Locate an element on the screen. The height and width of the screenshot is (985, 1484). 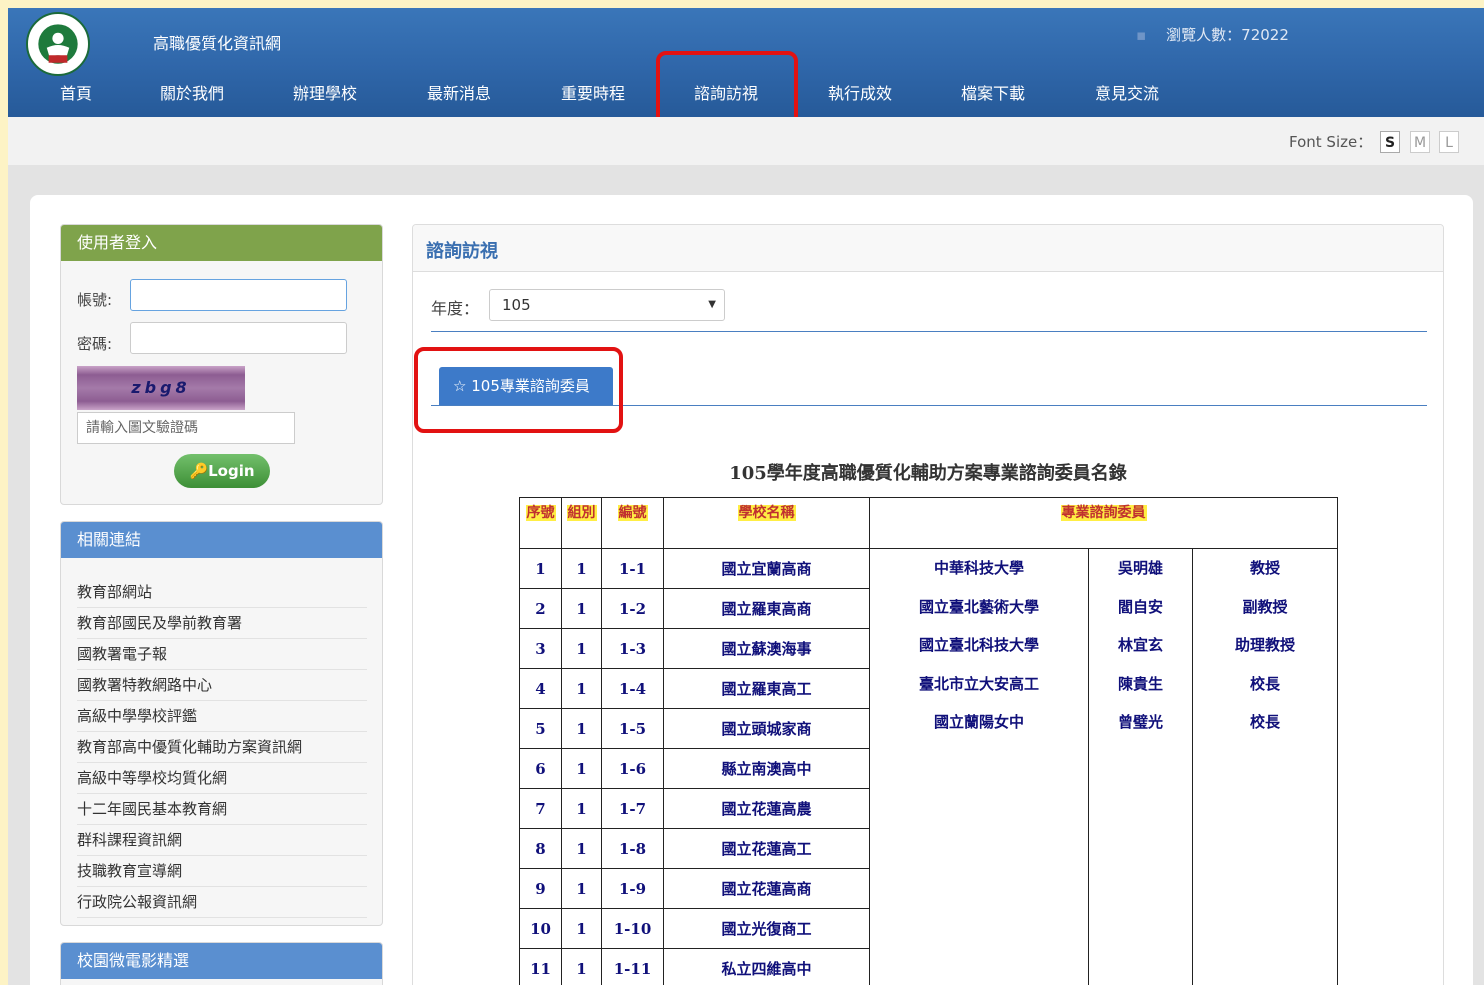
link-item: 國教署特教網路中心 is located at coordinates (222, 685).